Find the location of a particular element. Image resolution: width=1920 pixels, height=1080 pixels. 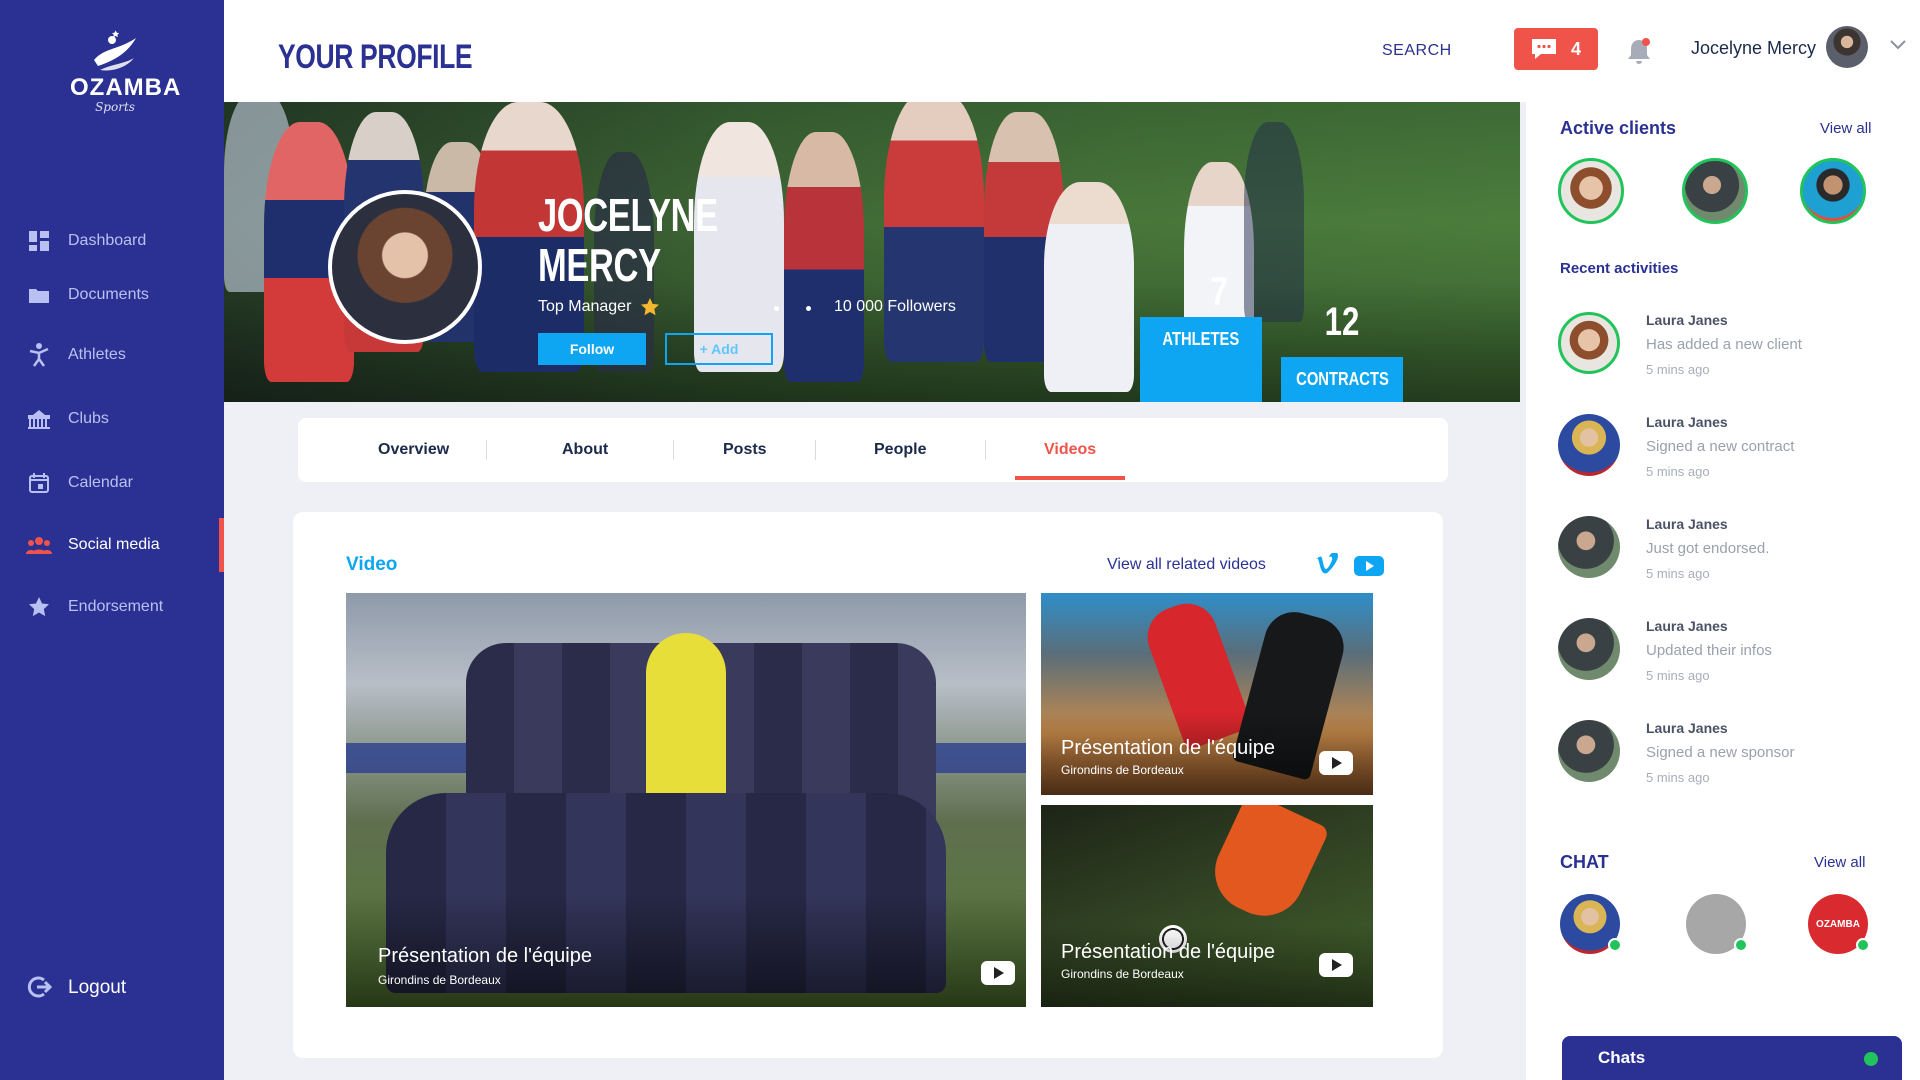

chat-contact-logo-text: OZAMBA is located at coordinates (1838, 924).